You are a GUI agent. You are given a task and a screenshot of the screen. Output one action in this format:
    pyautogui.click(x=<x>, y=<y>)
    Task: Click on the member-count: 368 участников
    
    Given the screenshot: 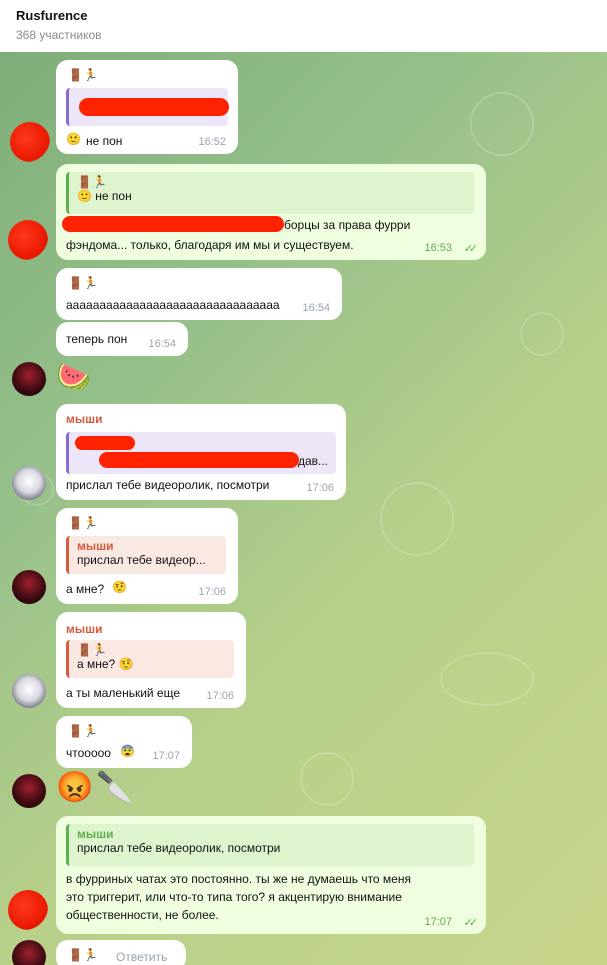 What is the action you would take?
    pyautogui.click(x=59, y=35)
    